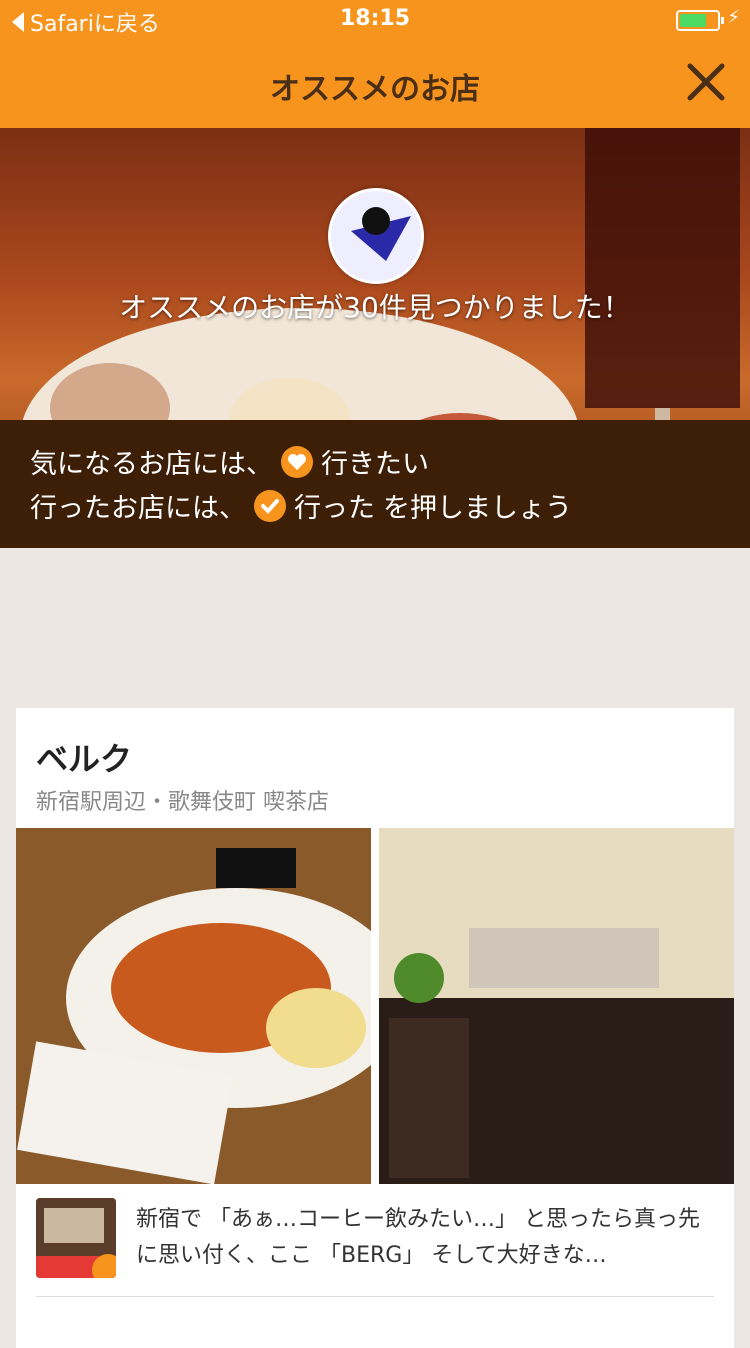  Describe the element at coordinates (375, 1296) in the screenshot. I see `divider` at that location.